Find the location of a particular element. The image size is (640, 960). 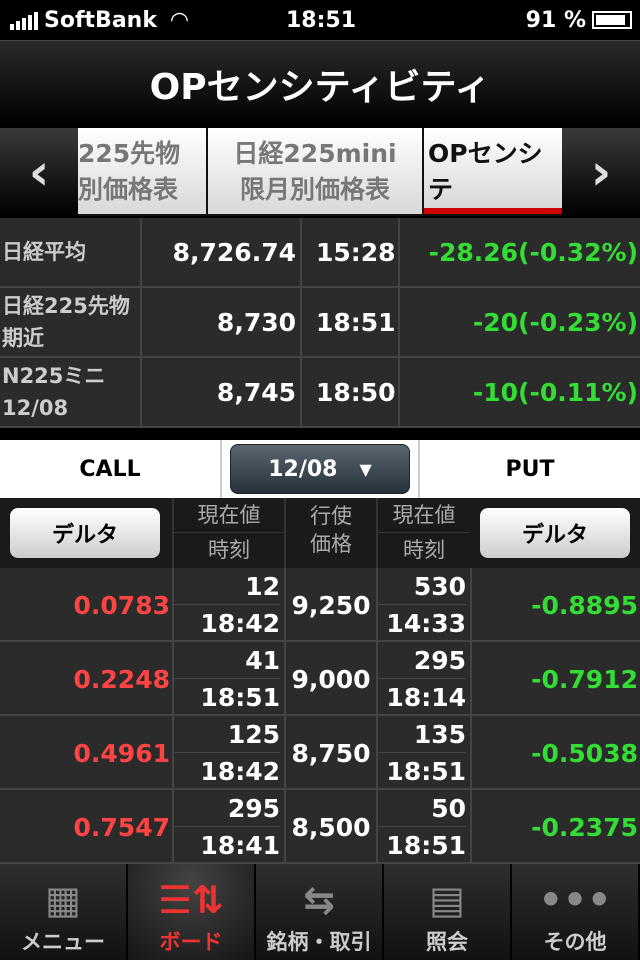

put-price: 530 is located at coordinates (422, 586).